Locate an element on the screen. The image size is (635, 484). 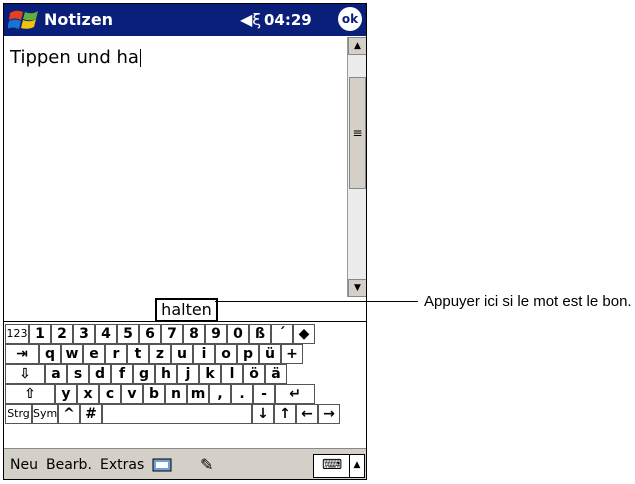
keyboard-row-5: Strg Sym ^ # ↓ ↑ ← → is located at coordinates (185, 414).